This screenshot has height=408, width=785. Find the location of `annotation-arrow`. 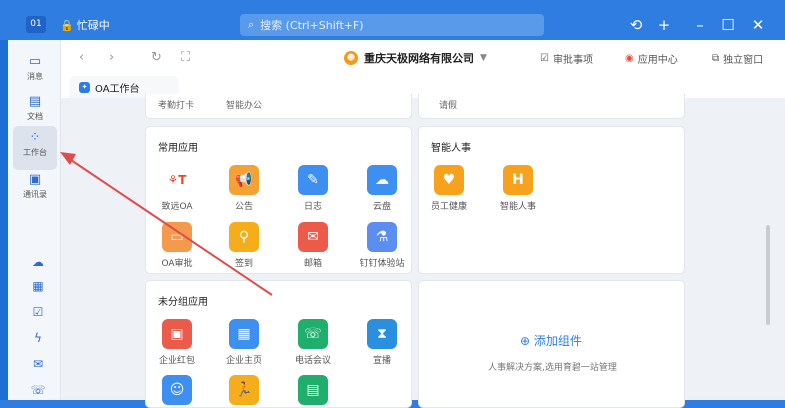

annotation-arrow is located at coordinates (166, 224).